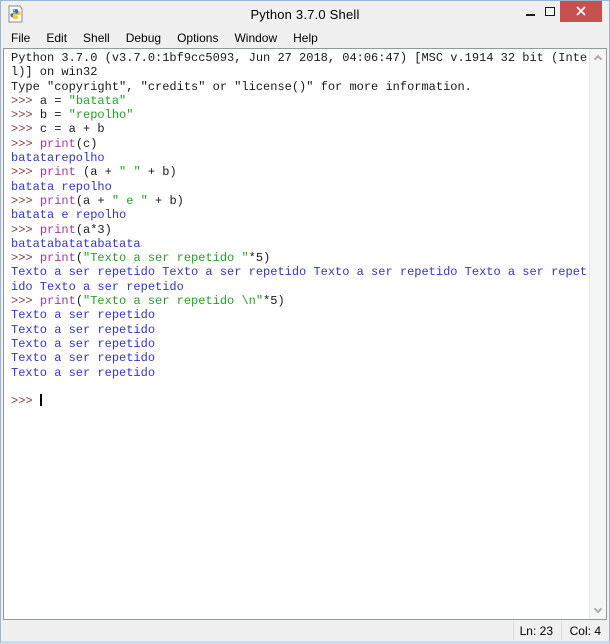  What do you see at coordinates (72, 115) in the screenshot?
I see `shell-line: >>> b = "repolho"` at bounding box center [72, 115].